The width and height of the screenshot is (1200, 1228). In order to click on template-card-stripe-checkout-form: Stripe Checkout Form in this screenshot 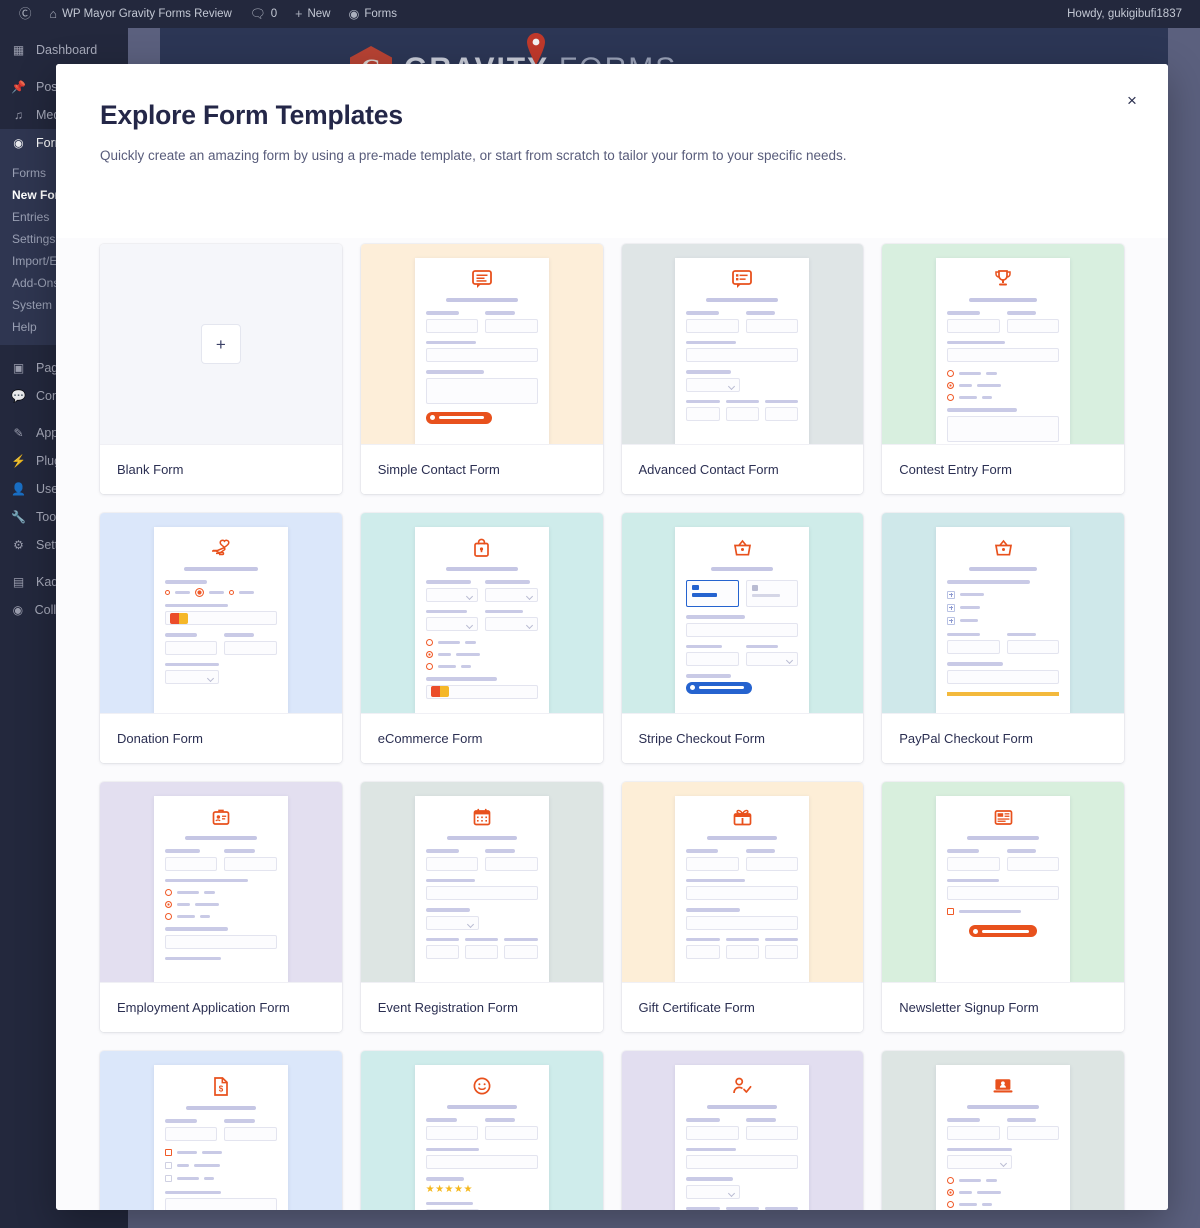, I will do `click(742, 638)`.